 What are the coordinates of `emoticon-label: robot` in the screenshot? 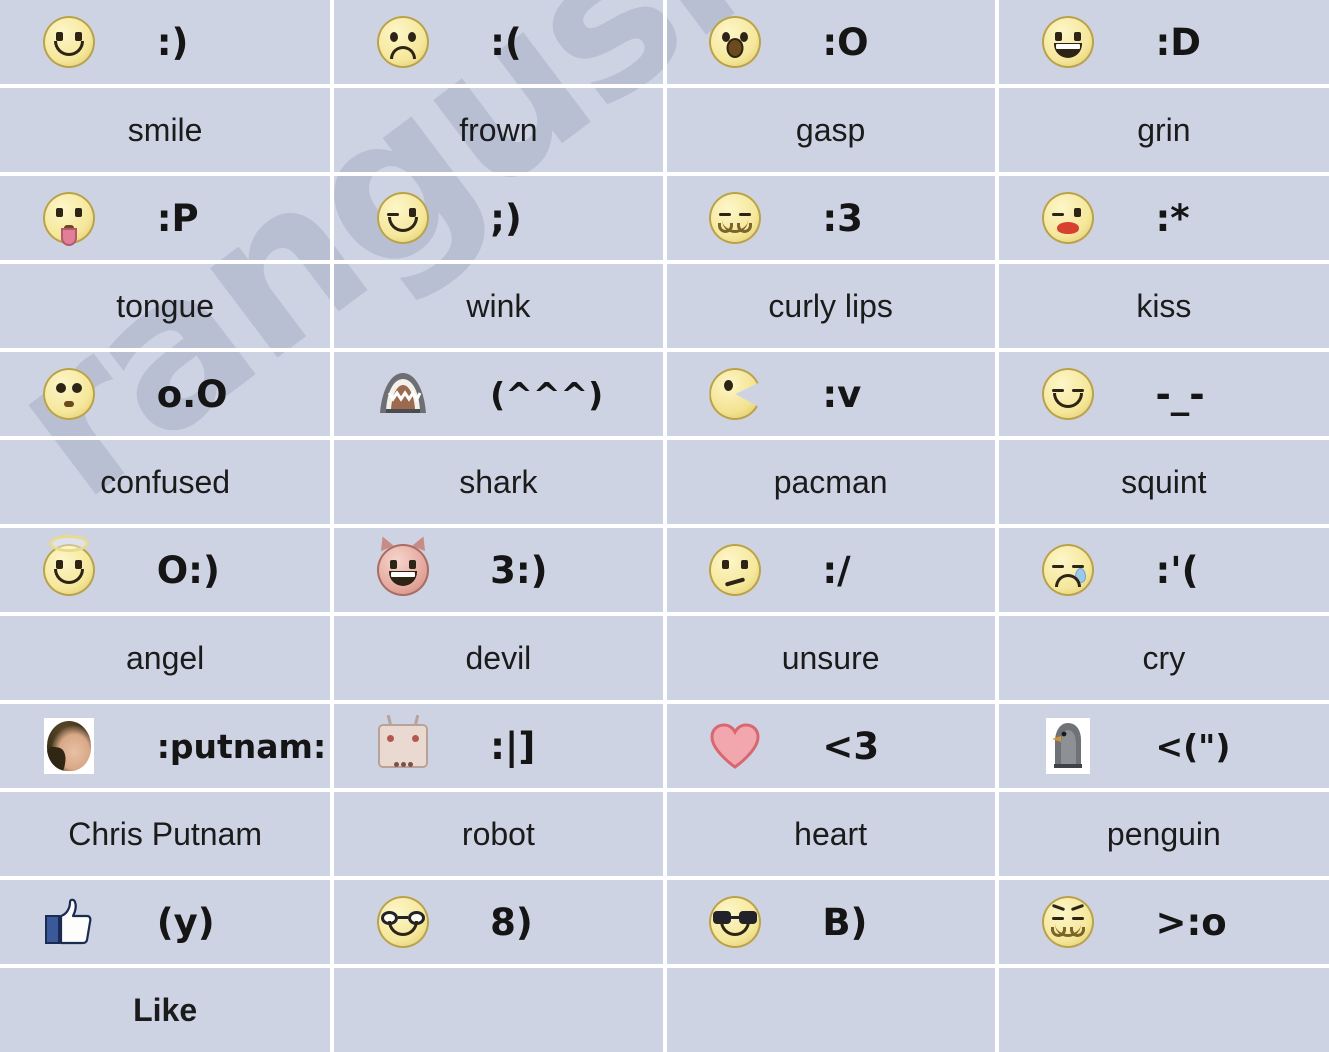 It's located at (498, 834).